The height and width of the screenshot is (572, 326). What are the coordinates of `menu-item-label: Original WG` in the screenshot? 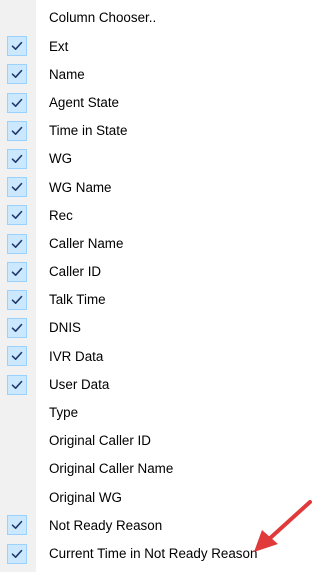 It's located at (85, 497).